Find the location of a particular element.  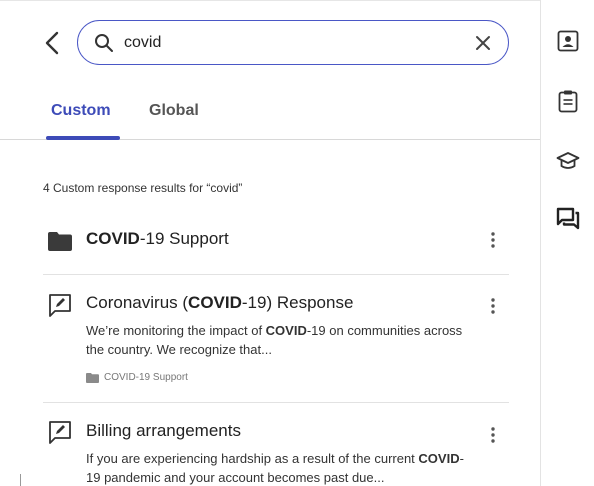

folder-tag-label: COVID-19 Support is located at coordinates (146, 377).